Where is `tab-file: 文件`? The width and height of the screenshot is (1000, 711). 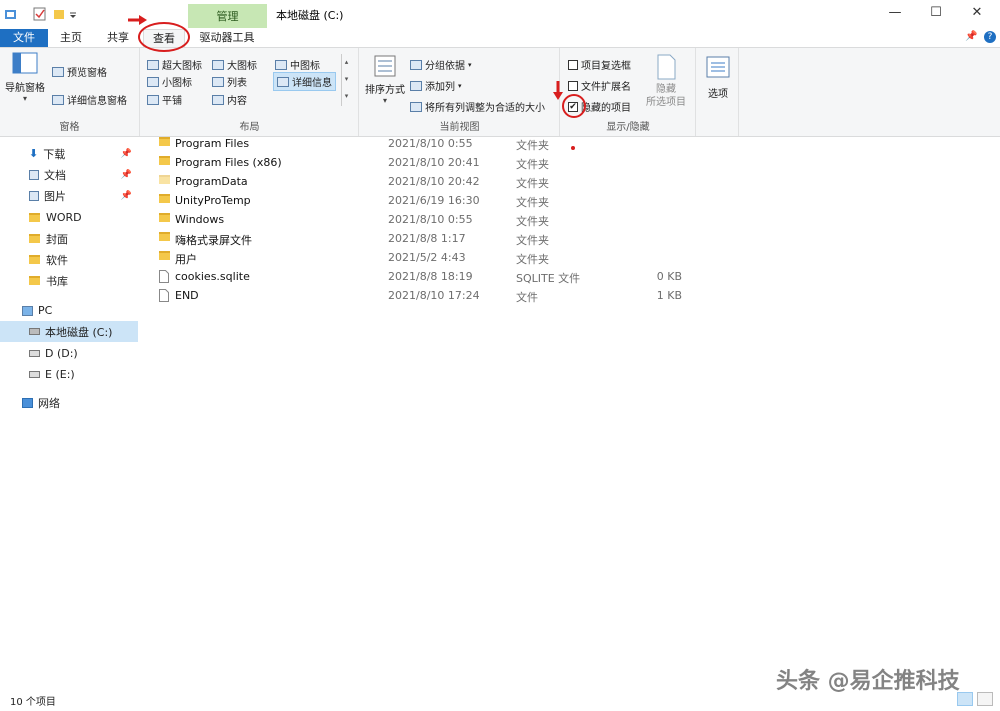 tab-file: 文件 is located at coordinates (24, 38).